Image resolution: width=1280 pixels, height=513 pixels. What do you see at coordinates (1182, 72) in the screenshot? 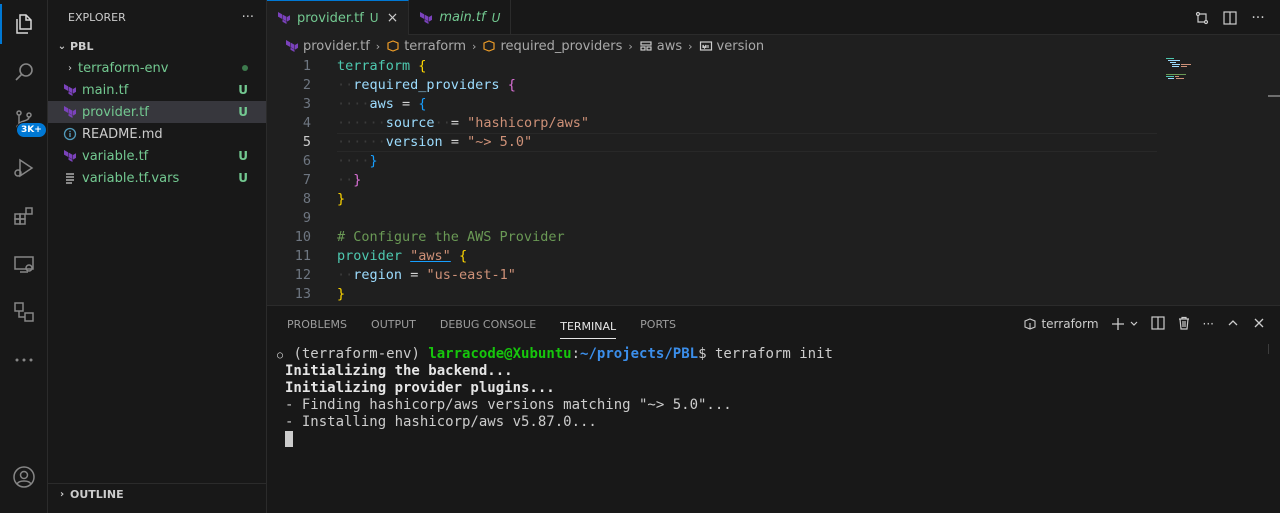
I see `minimap` at bounding box center [1182, 72].